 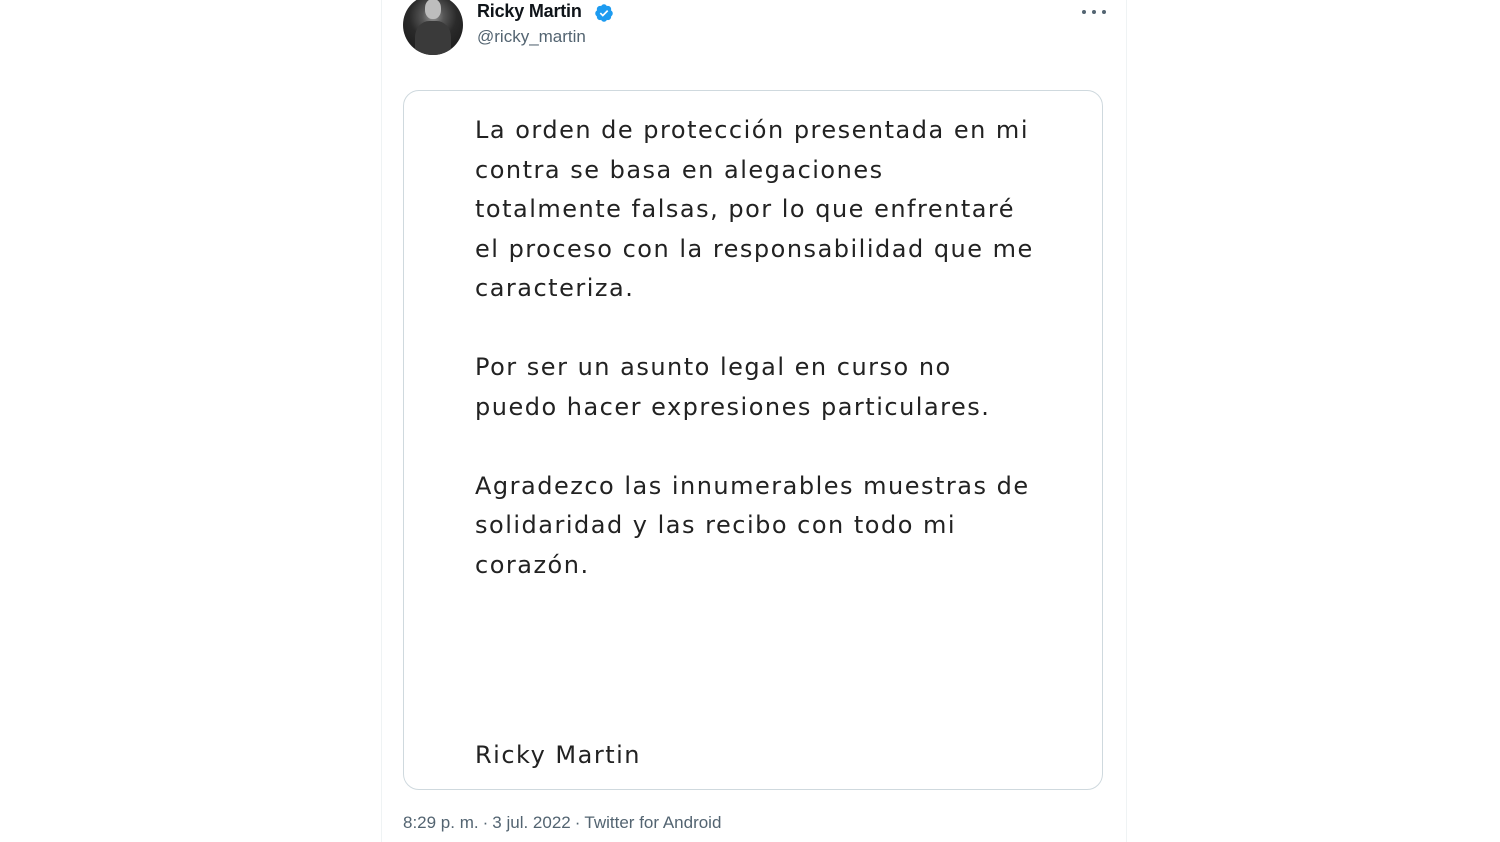 I want to click on author-avatar, so click(x=433, y=27).